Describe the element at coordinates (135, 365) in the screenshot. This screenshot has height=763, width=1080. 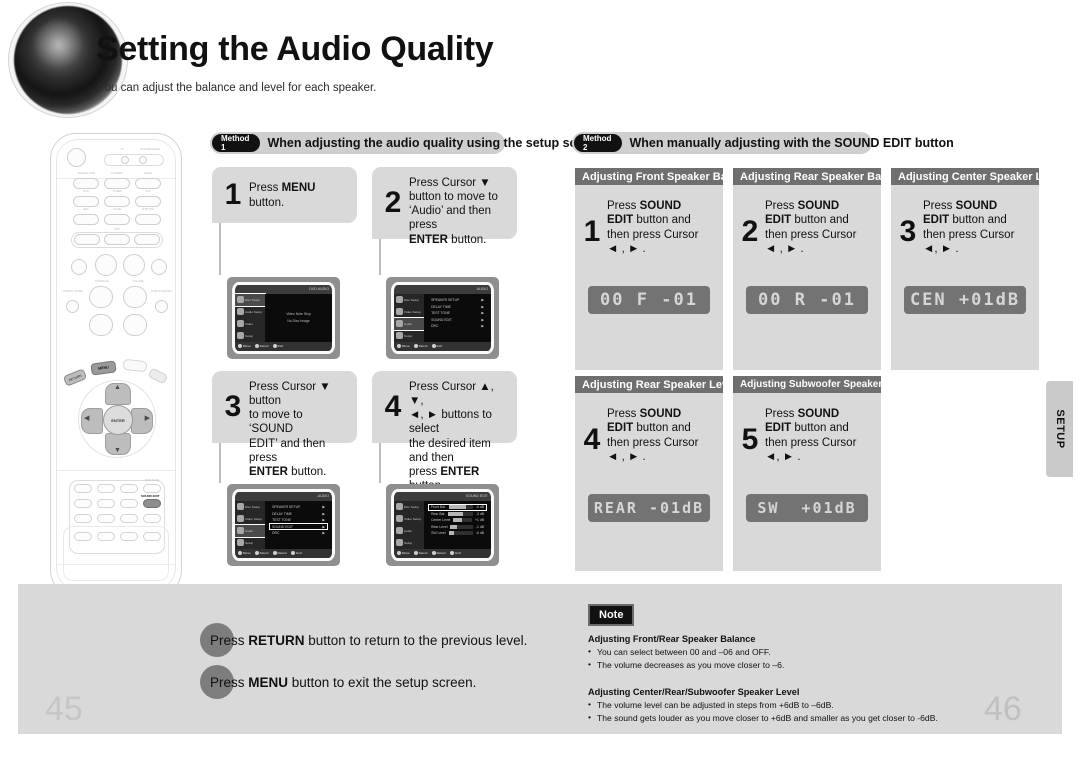
I see `remote-info-button` at that location.